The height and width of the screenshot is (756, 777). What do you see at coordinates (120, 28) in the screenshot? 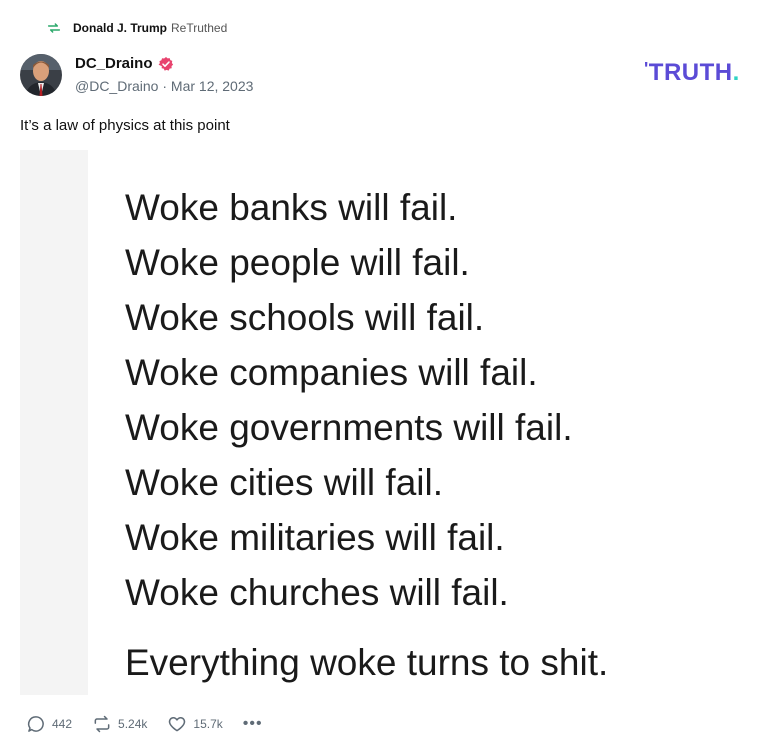
I see `retruth-user: Donald J. Trump` at bounding box center [120, 28].